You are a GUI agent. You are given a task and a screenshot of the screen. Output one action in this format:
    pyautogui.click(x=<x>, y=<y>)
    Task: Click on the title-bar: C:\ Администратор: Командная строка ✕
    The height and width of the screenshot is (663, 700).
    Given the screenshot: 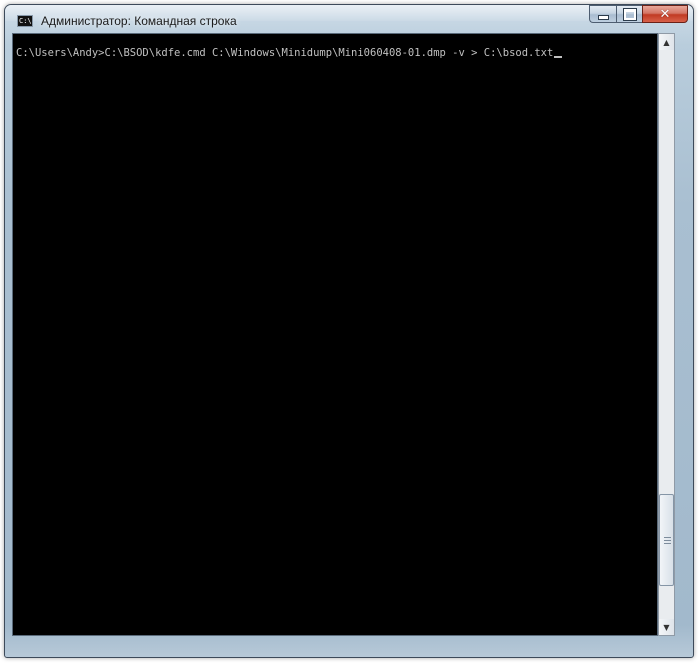 What is the action you would take?
    pyautogui.click(x=349, y=20)
    